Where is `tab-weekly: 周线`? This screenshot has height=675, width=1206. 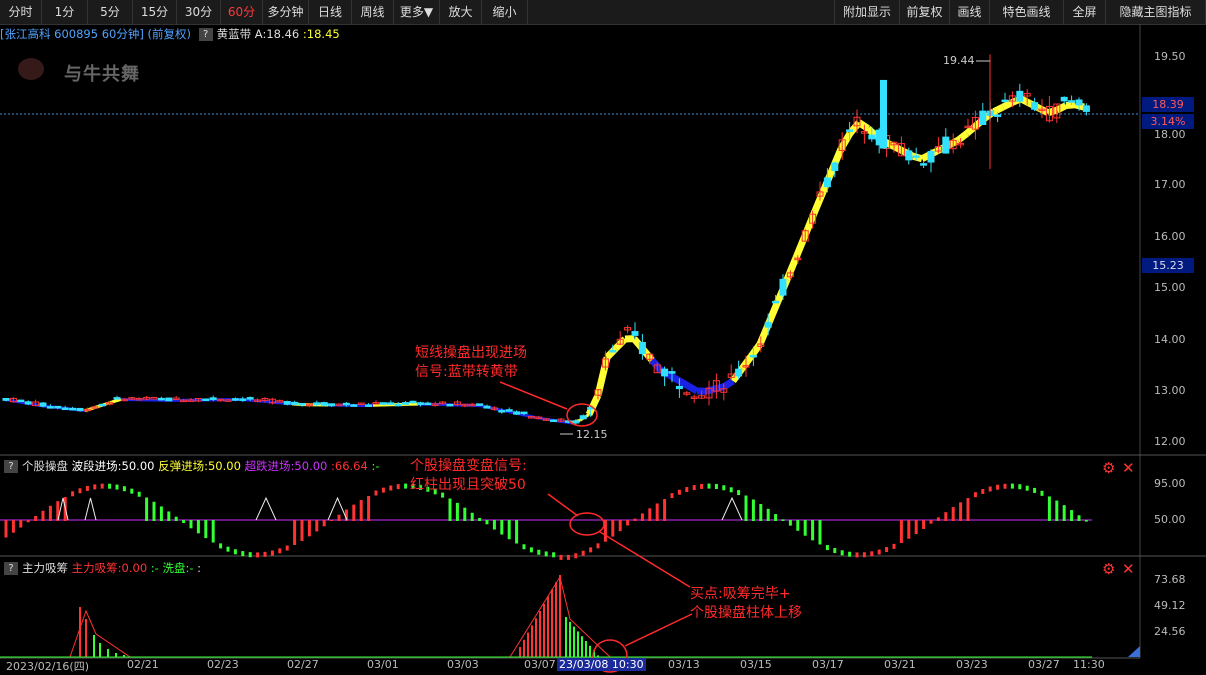
tab-weekly: 周线 is located at coordinates (373, 12).